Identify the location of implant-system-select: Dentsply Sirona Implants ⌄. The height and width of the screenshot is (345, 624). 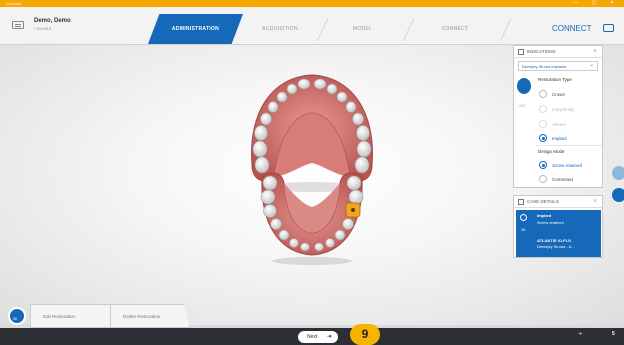
(558, 66).